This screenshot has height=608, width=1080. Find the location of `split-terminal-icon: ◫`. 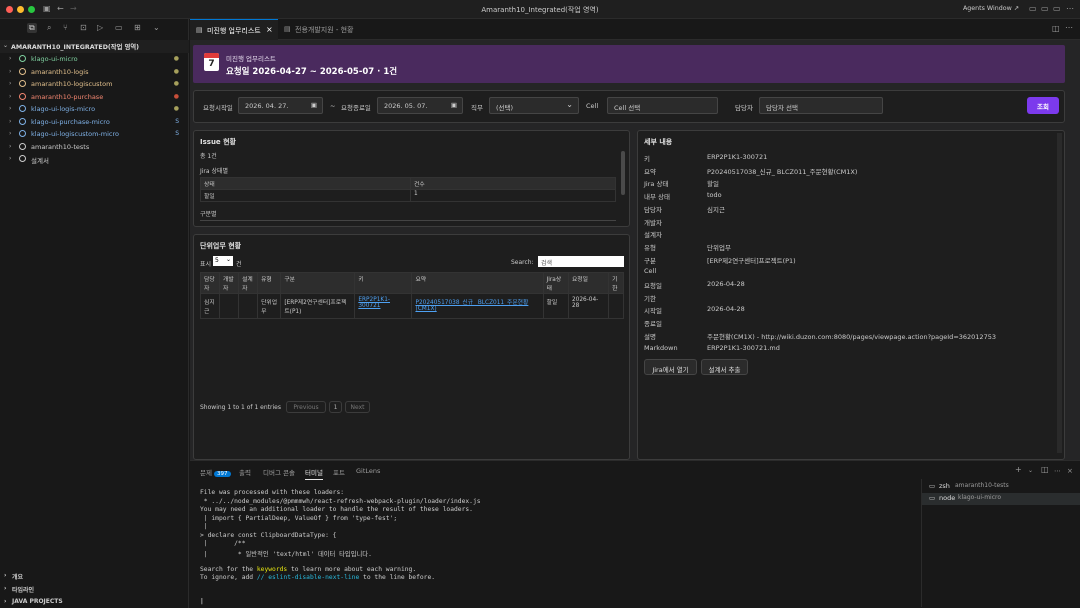

split-terminal-icon: ◫ is located at coordinates (1045, 469).